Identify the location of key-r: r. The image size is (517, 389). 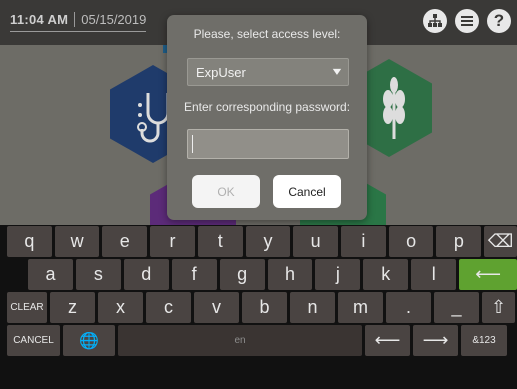
(172, 241).